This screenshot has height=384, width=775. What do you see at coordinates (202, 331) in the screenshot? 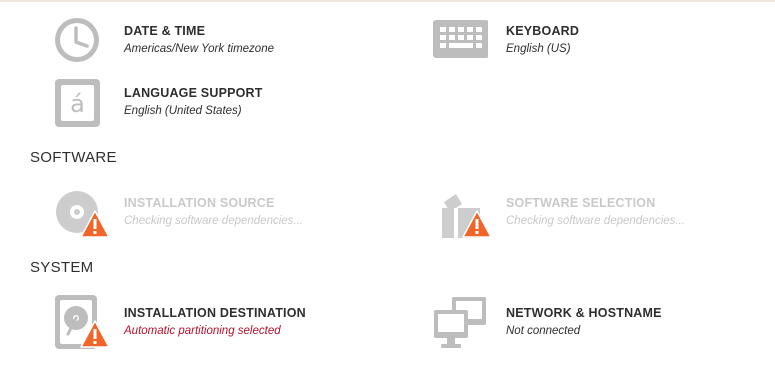
I see `spoke-status: Automatic partitioning selected` at bounding box center [202, 331].